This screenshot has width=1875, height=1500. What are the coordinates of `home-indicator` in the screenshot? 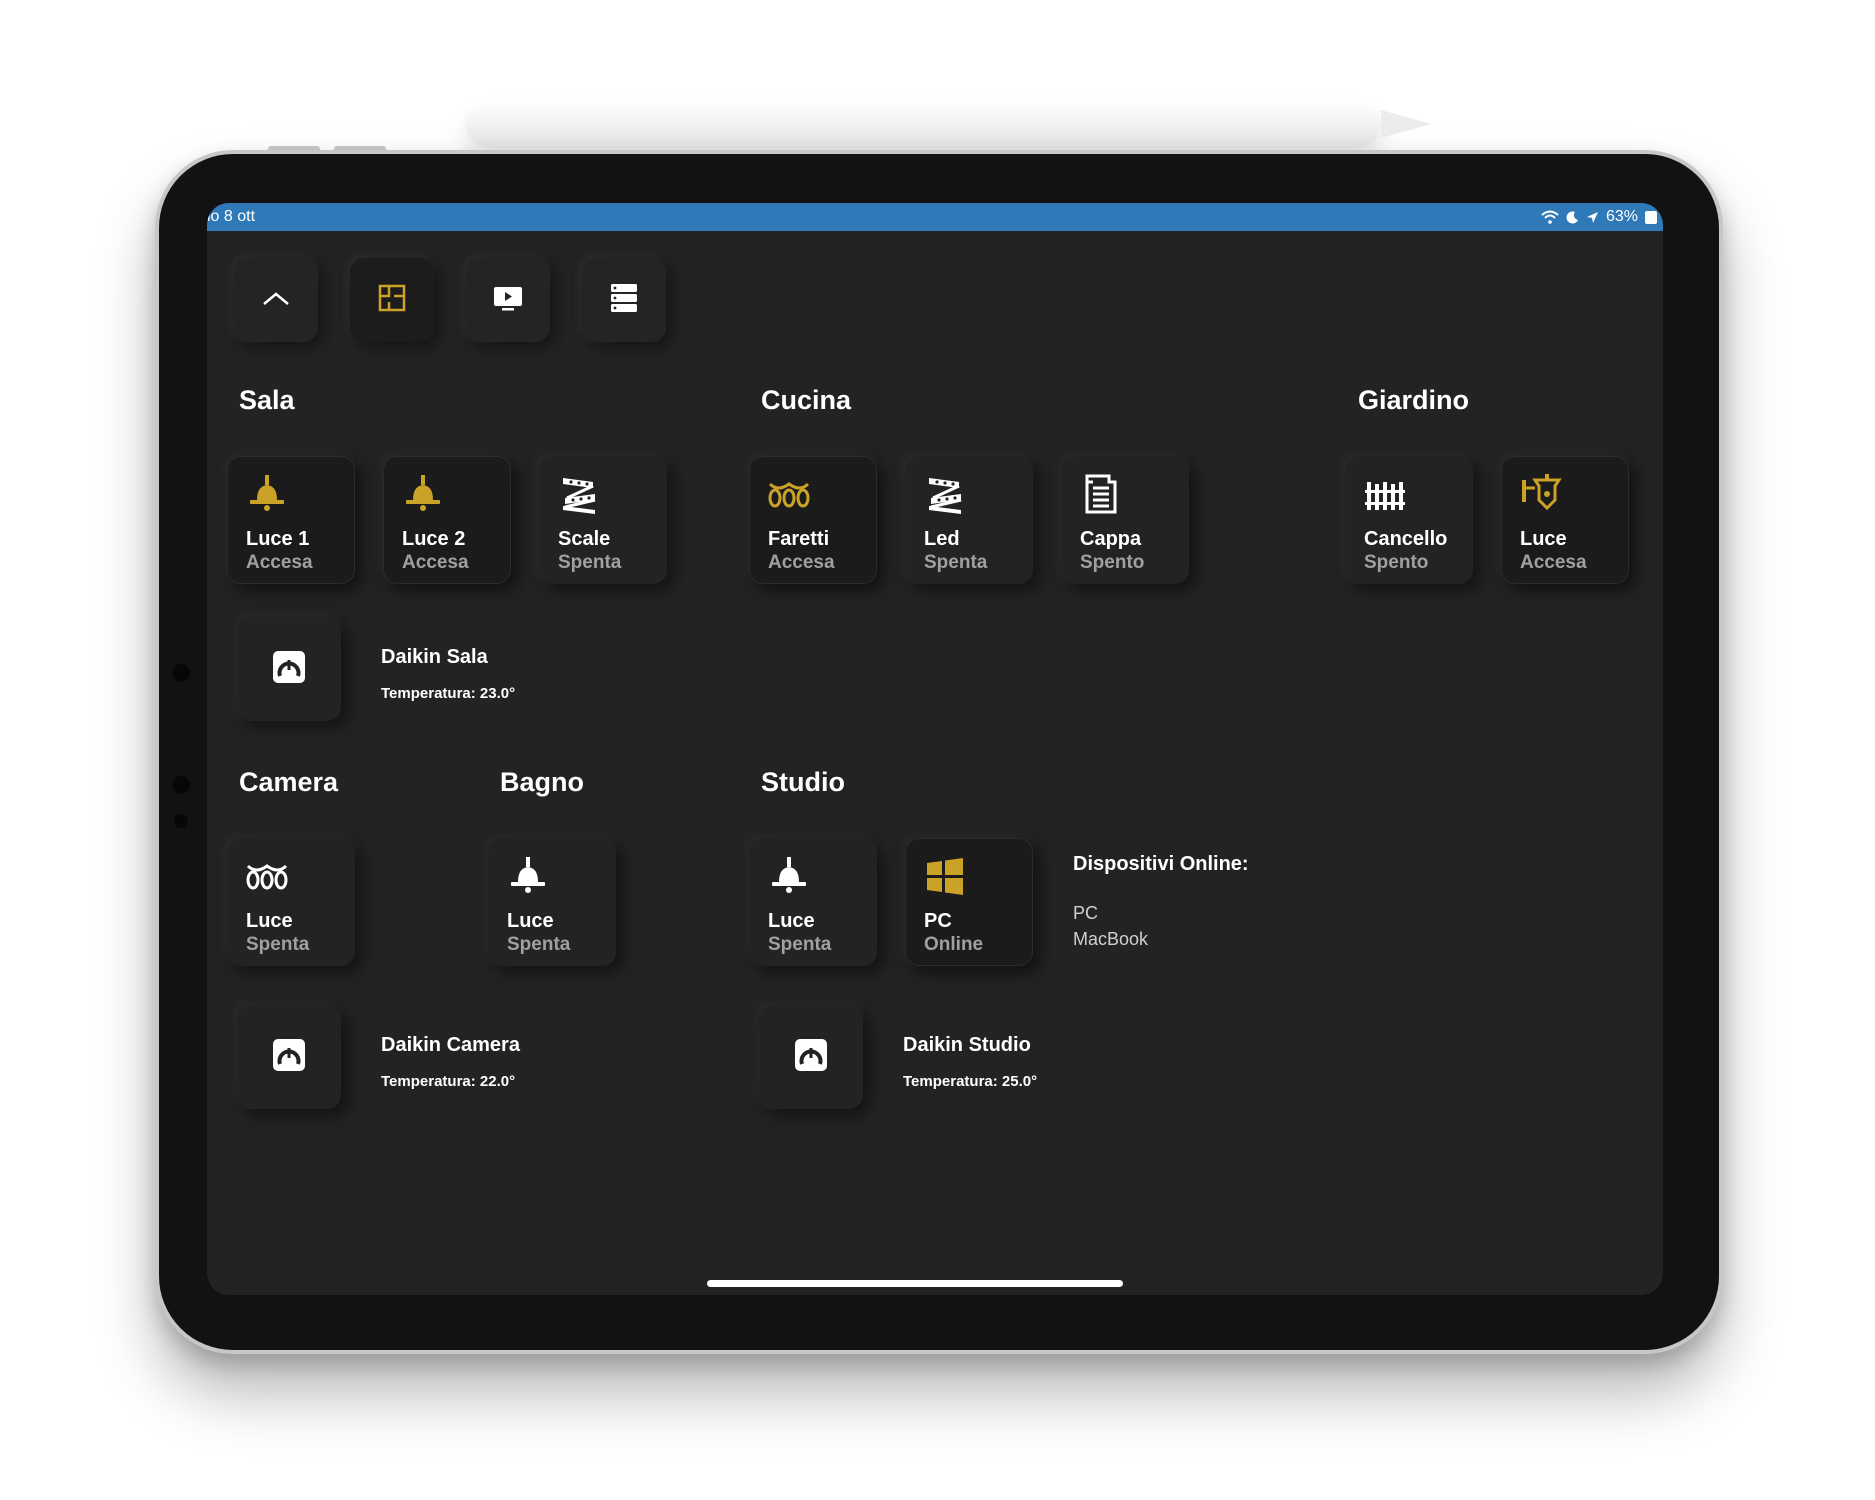 It's located at (915, 1283).